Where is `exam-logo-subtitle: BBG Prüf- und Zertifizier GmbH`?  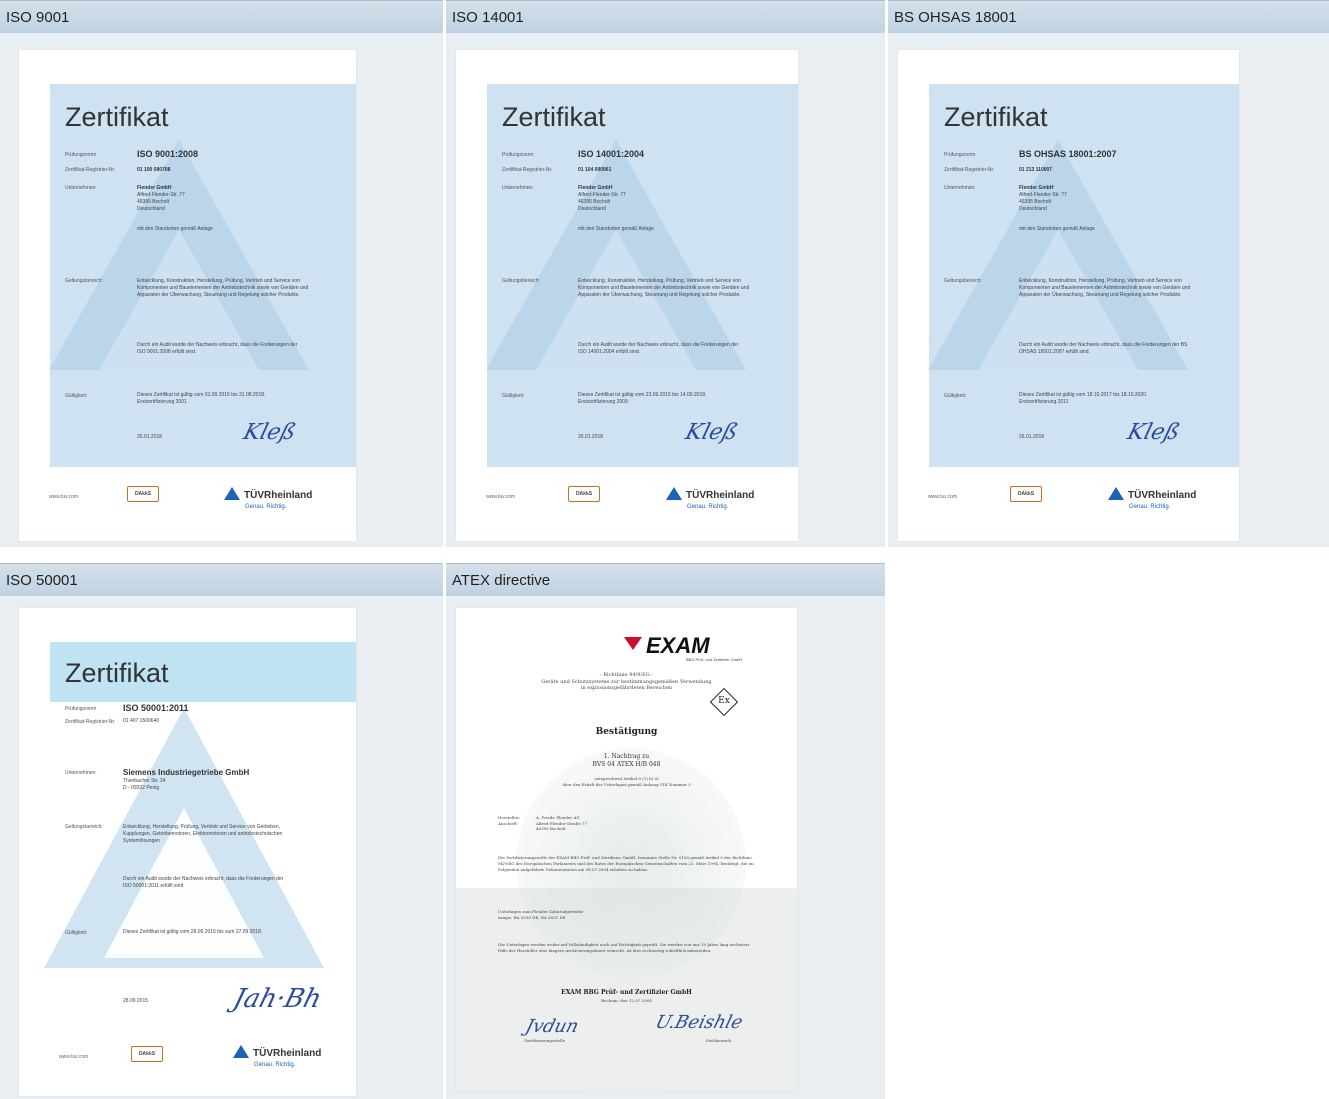
exam-logo-subtitle: BBG Prüf- und Zertifizier GmbH is located at coordinates (714, 659).